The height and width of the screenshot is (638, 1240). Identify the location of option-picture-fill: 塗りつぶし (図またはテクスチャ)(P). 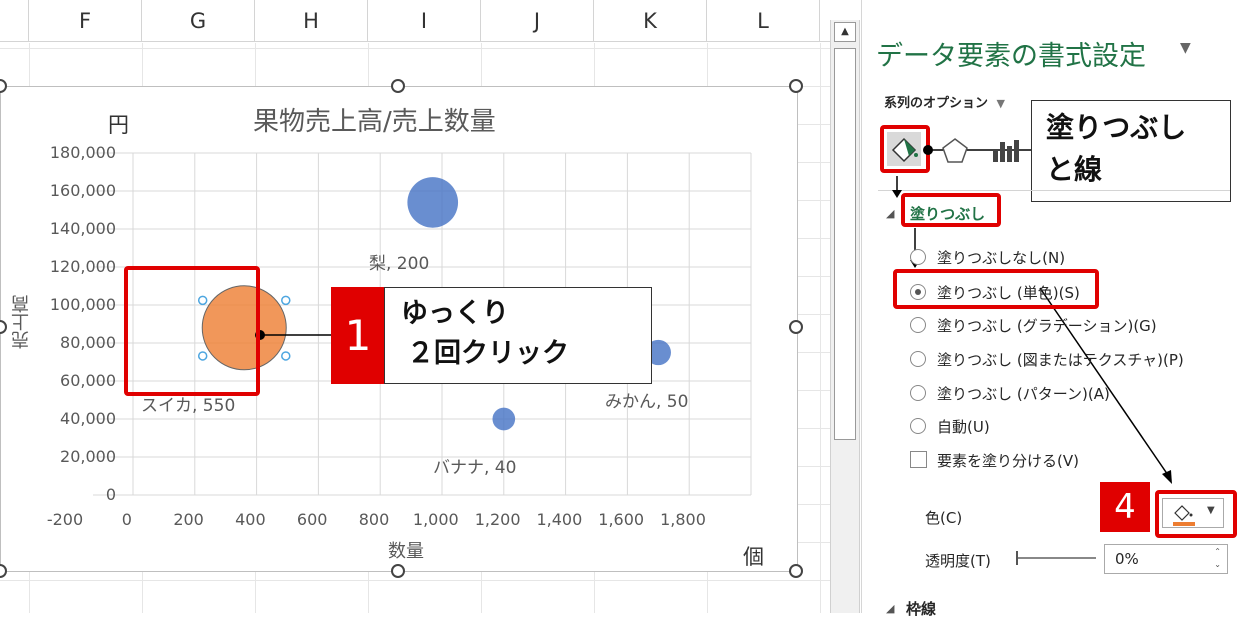
(1060, 359).